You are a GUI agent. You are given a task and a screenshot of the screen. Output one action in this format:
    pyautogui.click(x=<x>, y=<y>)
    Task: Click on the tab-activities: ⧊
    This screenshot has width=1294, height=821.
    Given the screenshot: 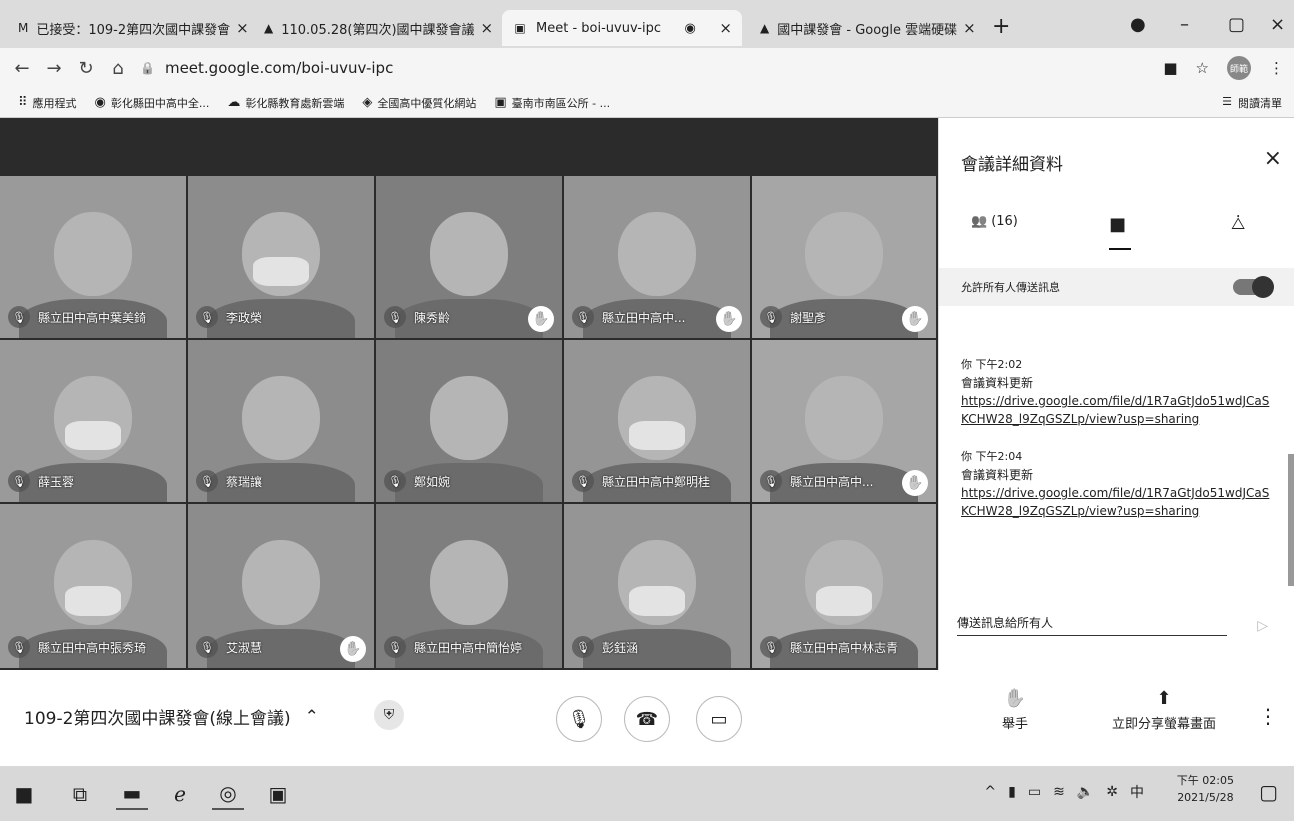 What is the action you would take?
    pyautogui.click(x=1238, y=224)
    